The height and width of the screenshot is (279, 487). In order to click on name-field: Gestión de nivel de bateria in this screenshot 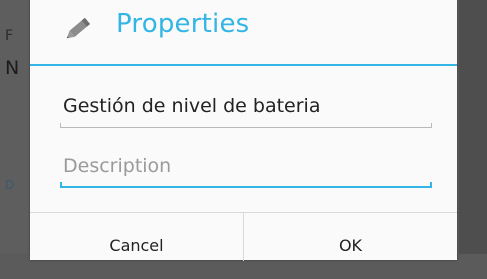, I will do `click(246, 108)`.